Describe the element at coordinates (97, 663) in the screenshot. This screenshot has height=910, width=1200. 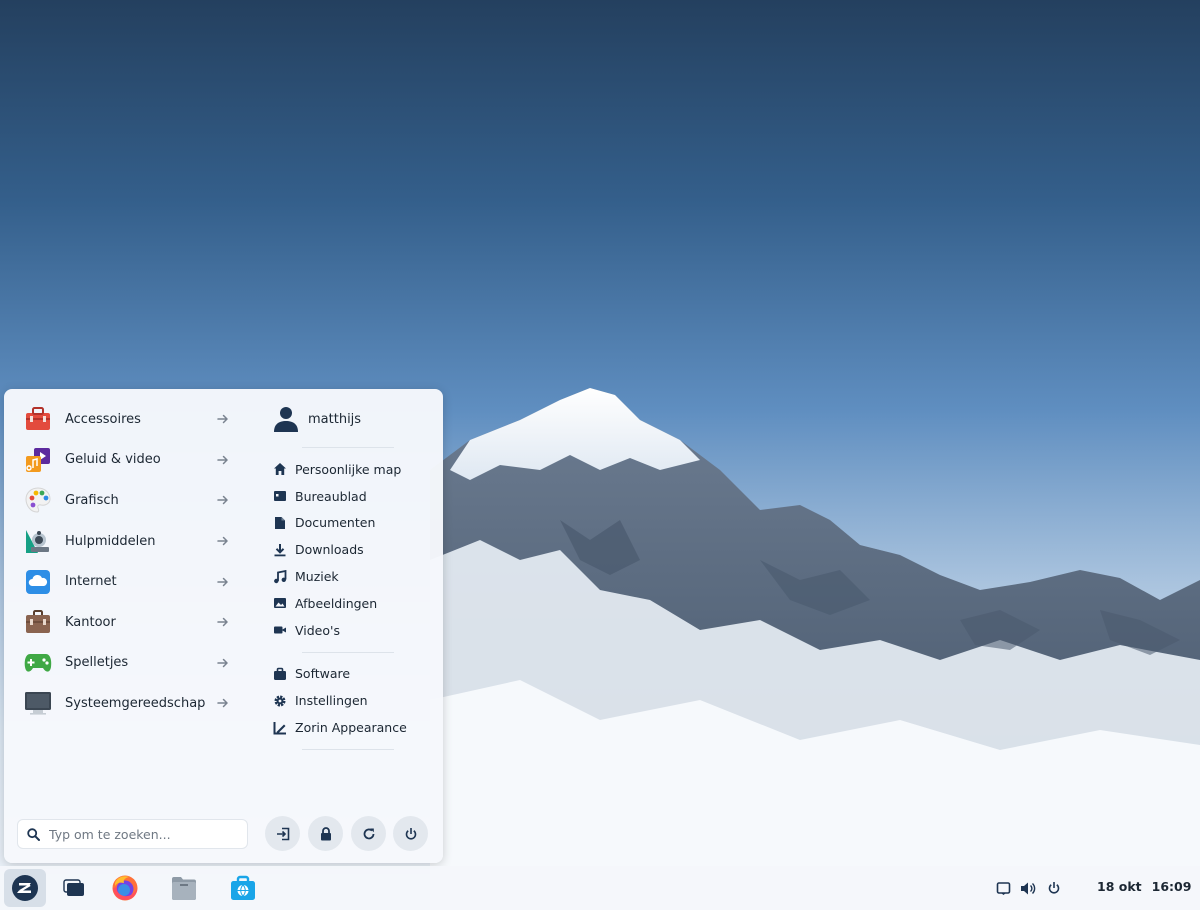
I see `category-label: Spelletjes` at that location.